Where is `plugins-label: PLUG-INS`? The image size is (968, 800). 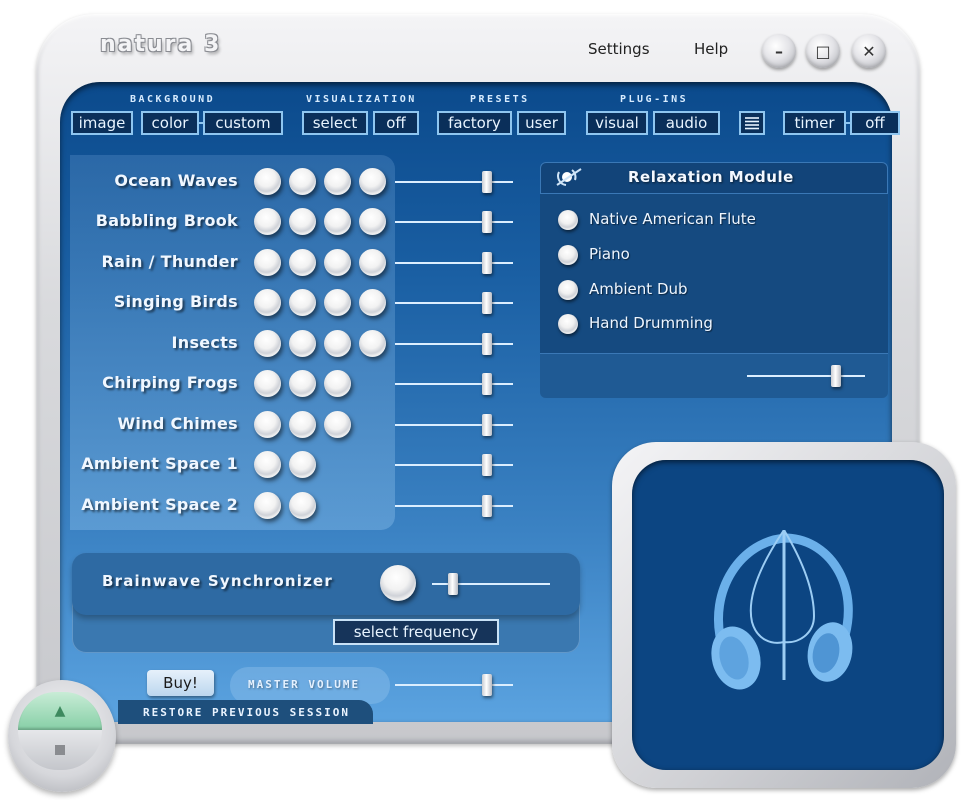 plugins-label: PLUG-INS is located at coordinates (654, 99).